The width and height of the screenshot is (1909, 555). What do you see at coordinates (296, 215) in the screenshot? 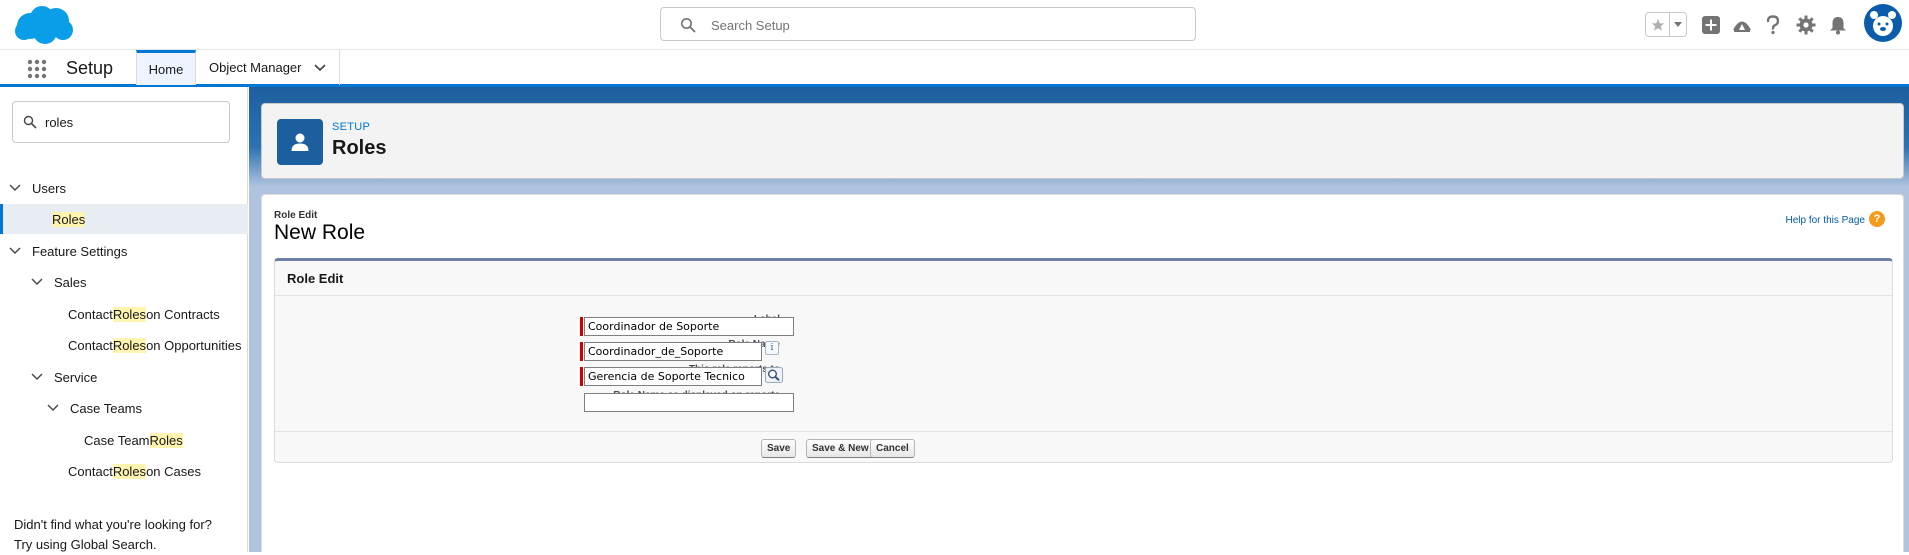
I see `role-edit-subtitle: Role Edit` at bounding box center [296, 215].